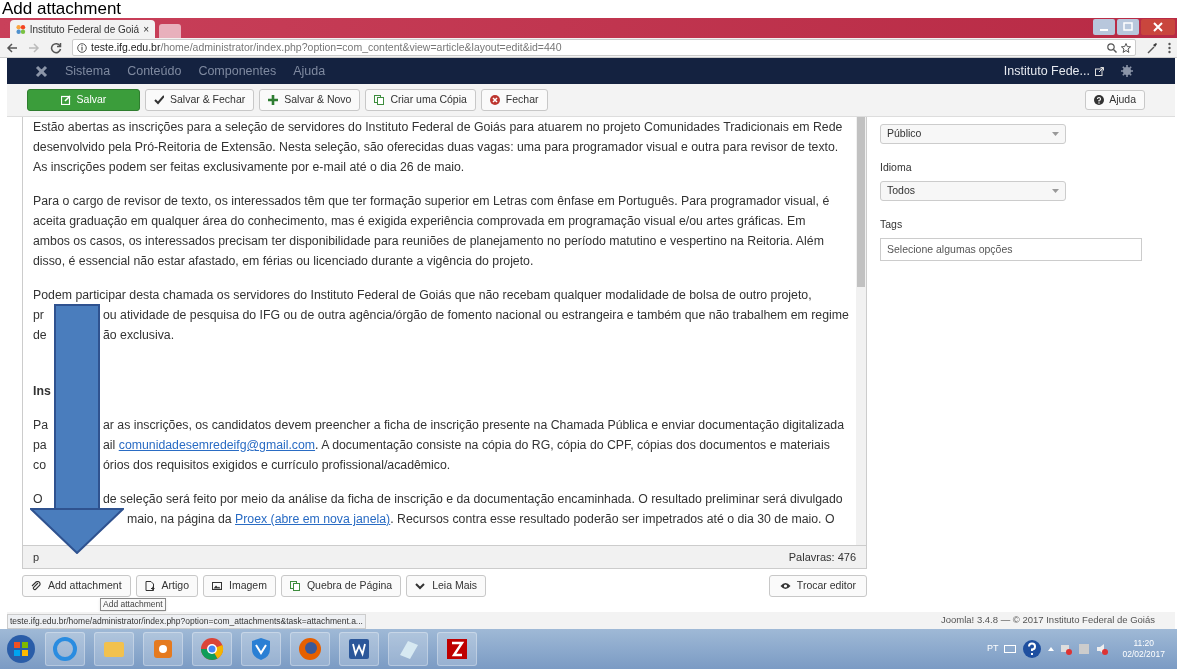  What do you see at coordinates (896, 167) in the screenshot?
I see `field-label: Idioma` at bounding box center [896, 167].